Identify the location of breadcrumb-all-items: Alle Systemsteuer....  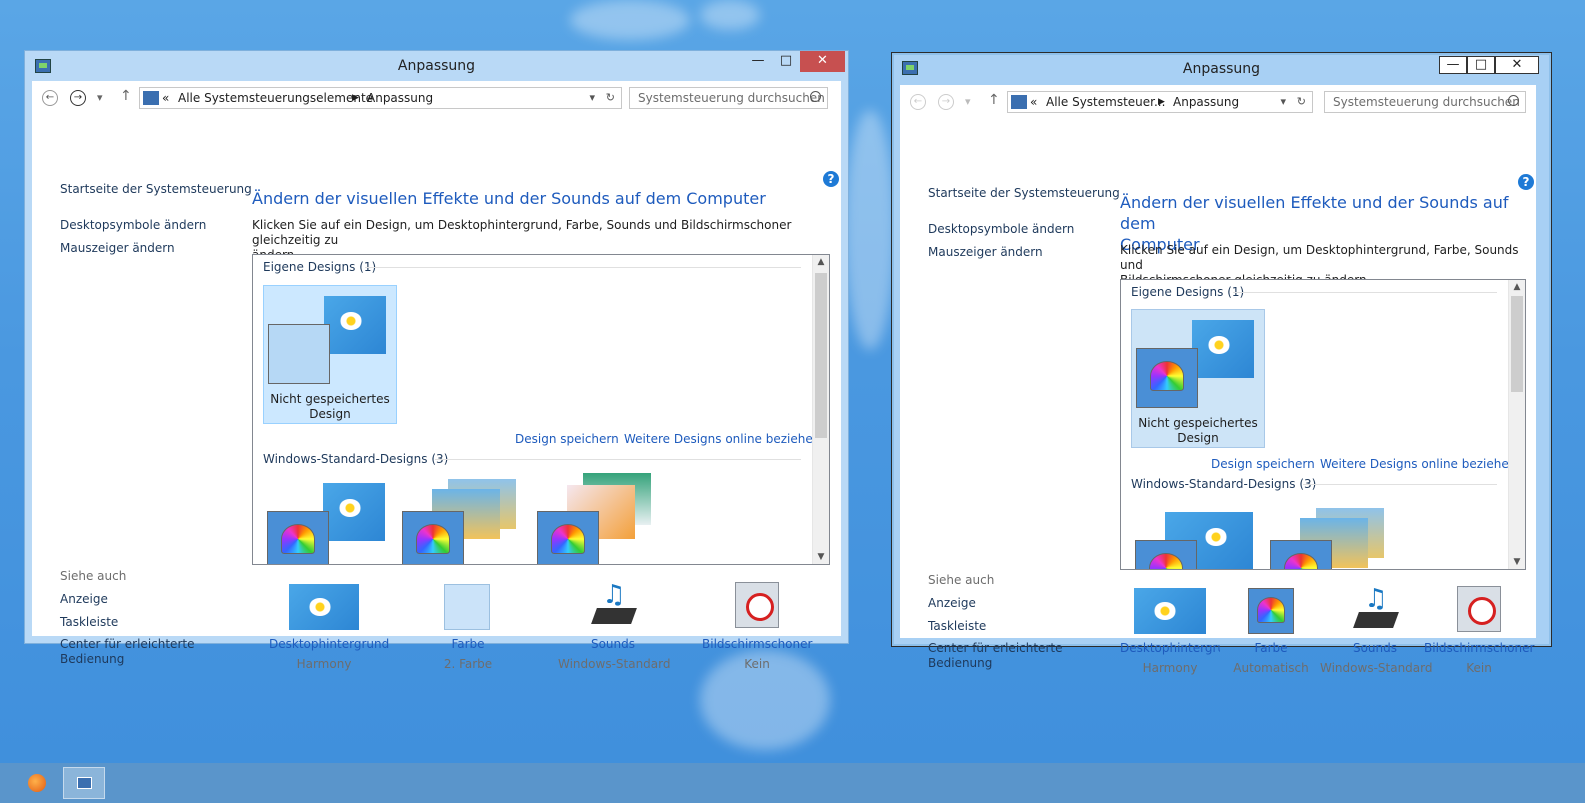
(1105, 102).